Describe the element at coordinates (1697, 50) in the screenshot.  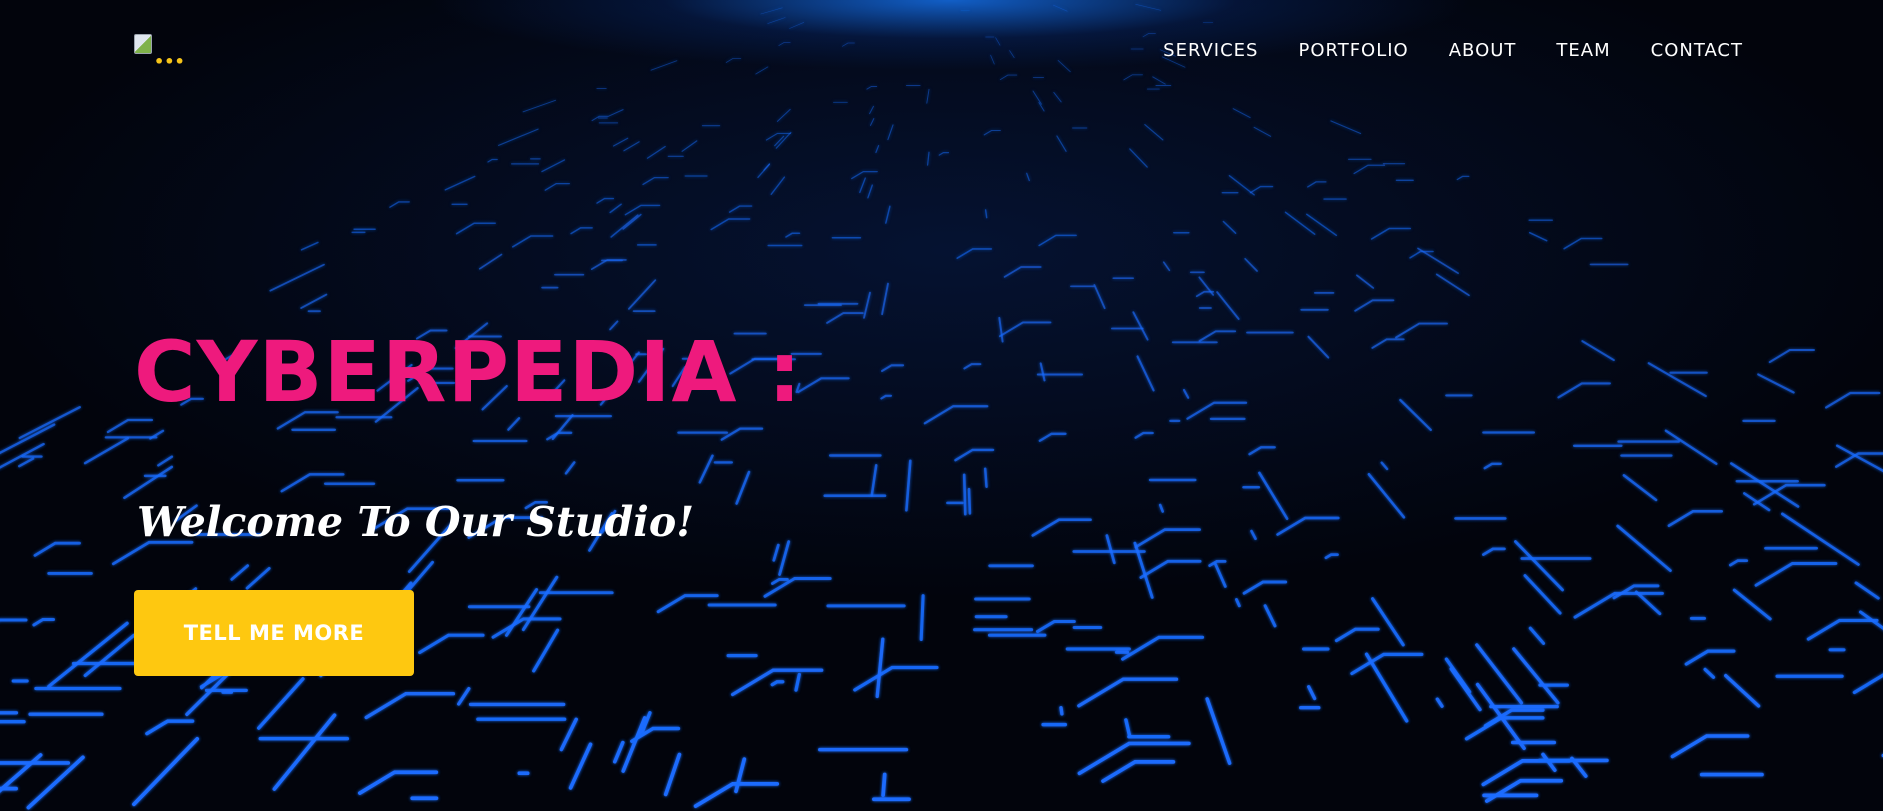
I see `nav-item-contact: CONTACT` at that location.